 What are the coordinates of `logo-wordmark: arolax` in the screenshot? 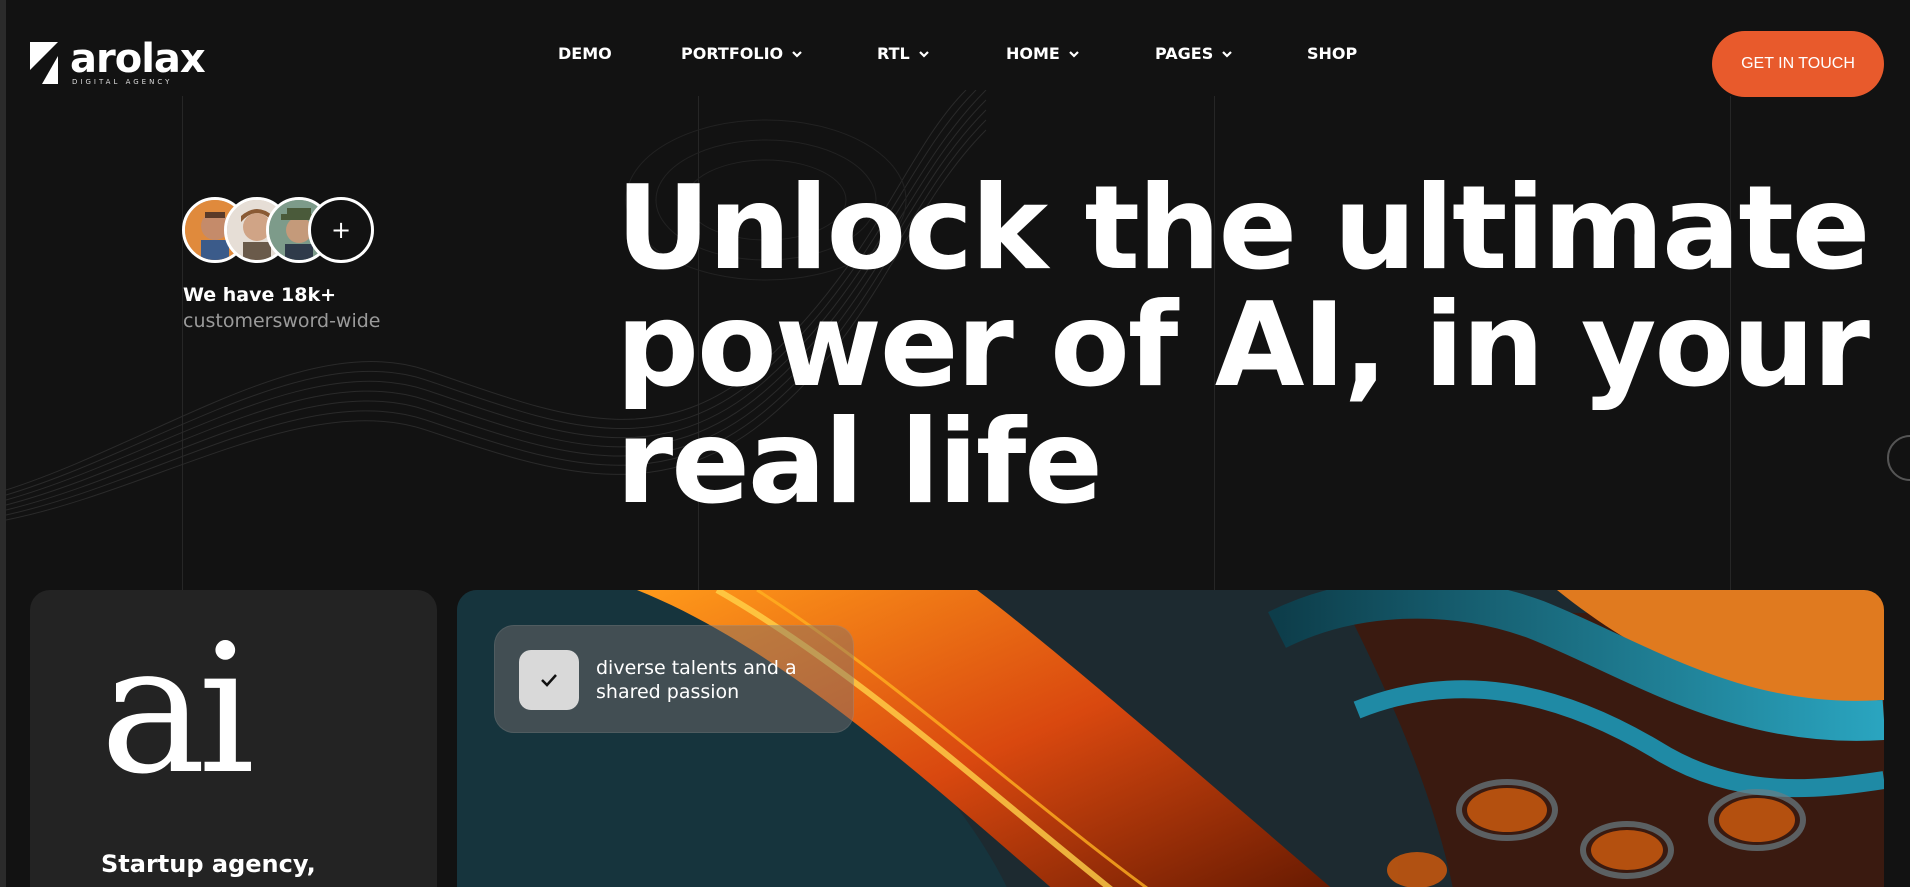 It's located at (138, 59).